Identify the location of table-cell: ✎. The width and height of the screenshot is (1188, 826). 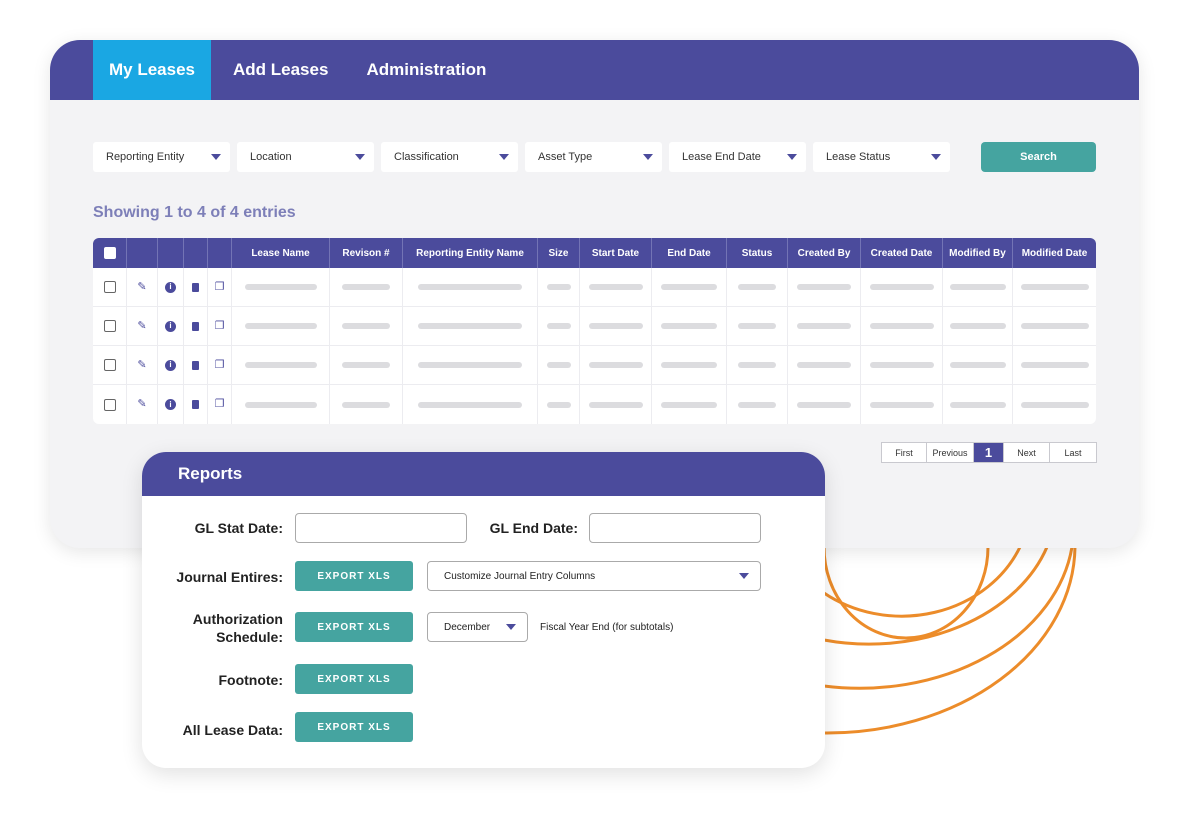
(142, 365).